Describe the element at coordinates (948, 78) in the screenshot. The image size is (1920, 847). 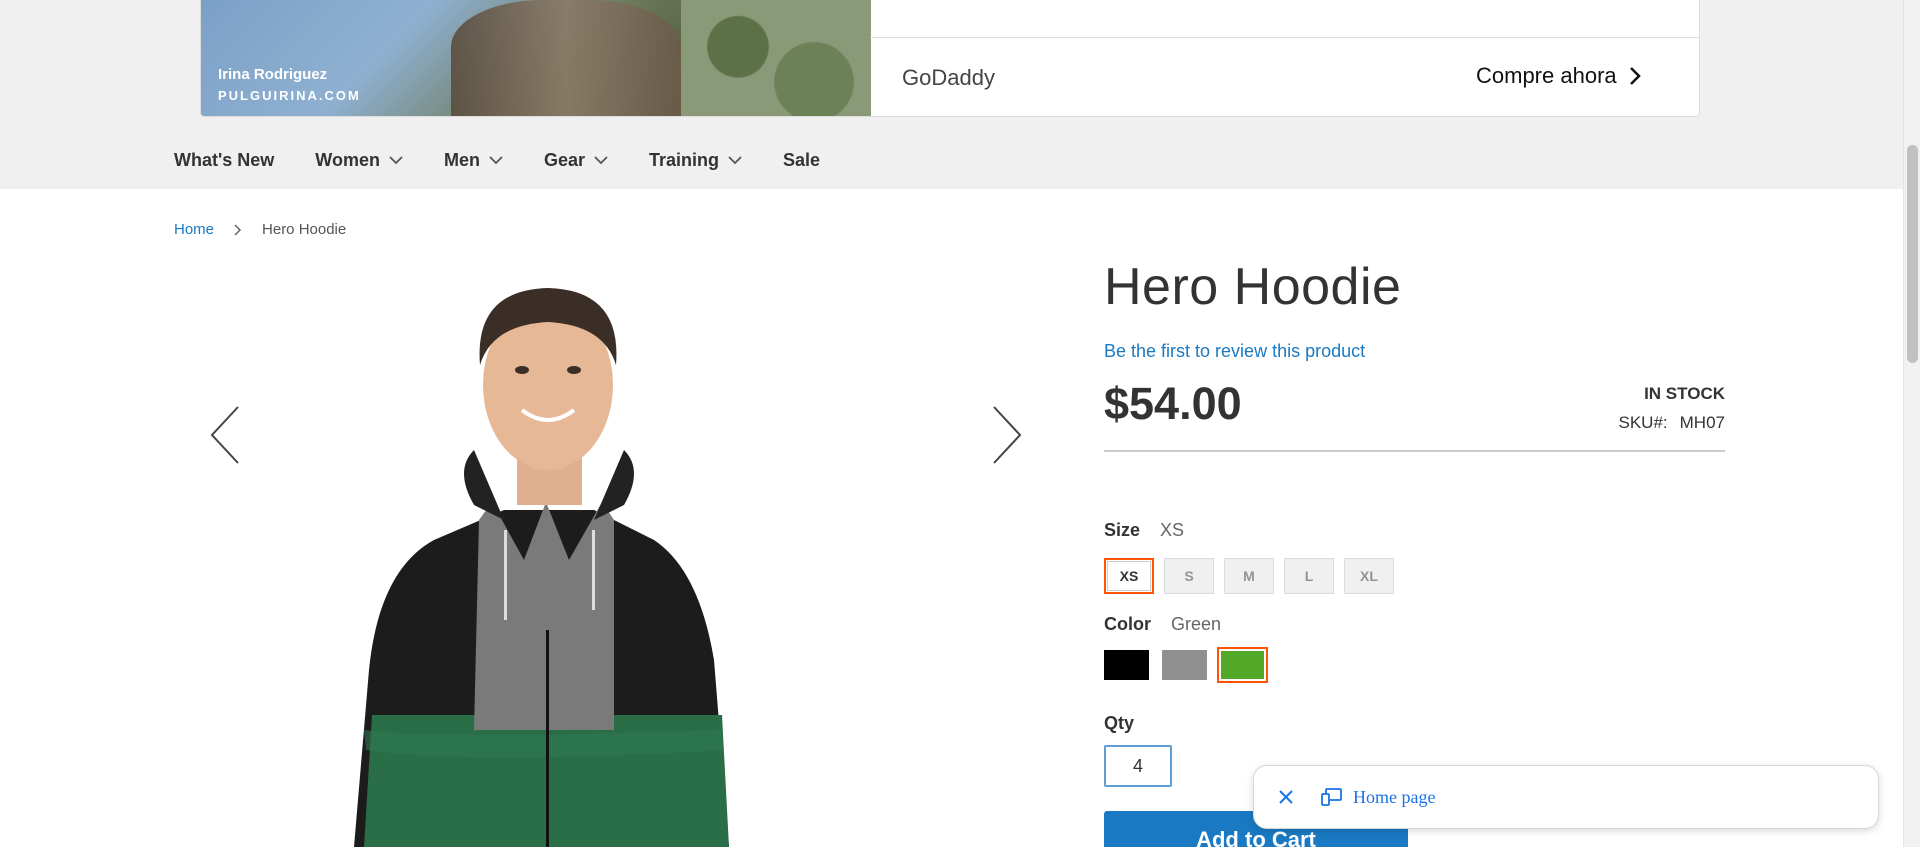
I see `ad-brand: GoDaddy` at that location.